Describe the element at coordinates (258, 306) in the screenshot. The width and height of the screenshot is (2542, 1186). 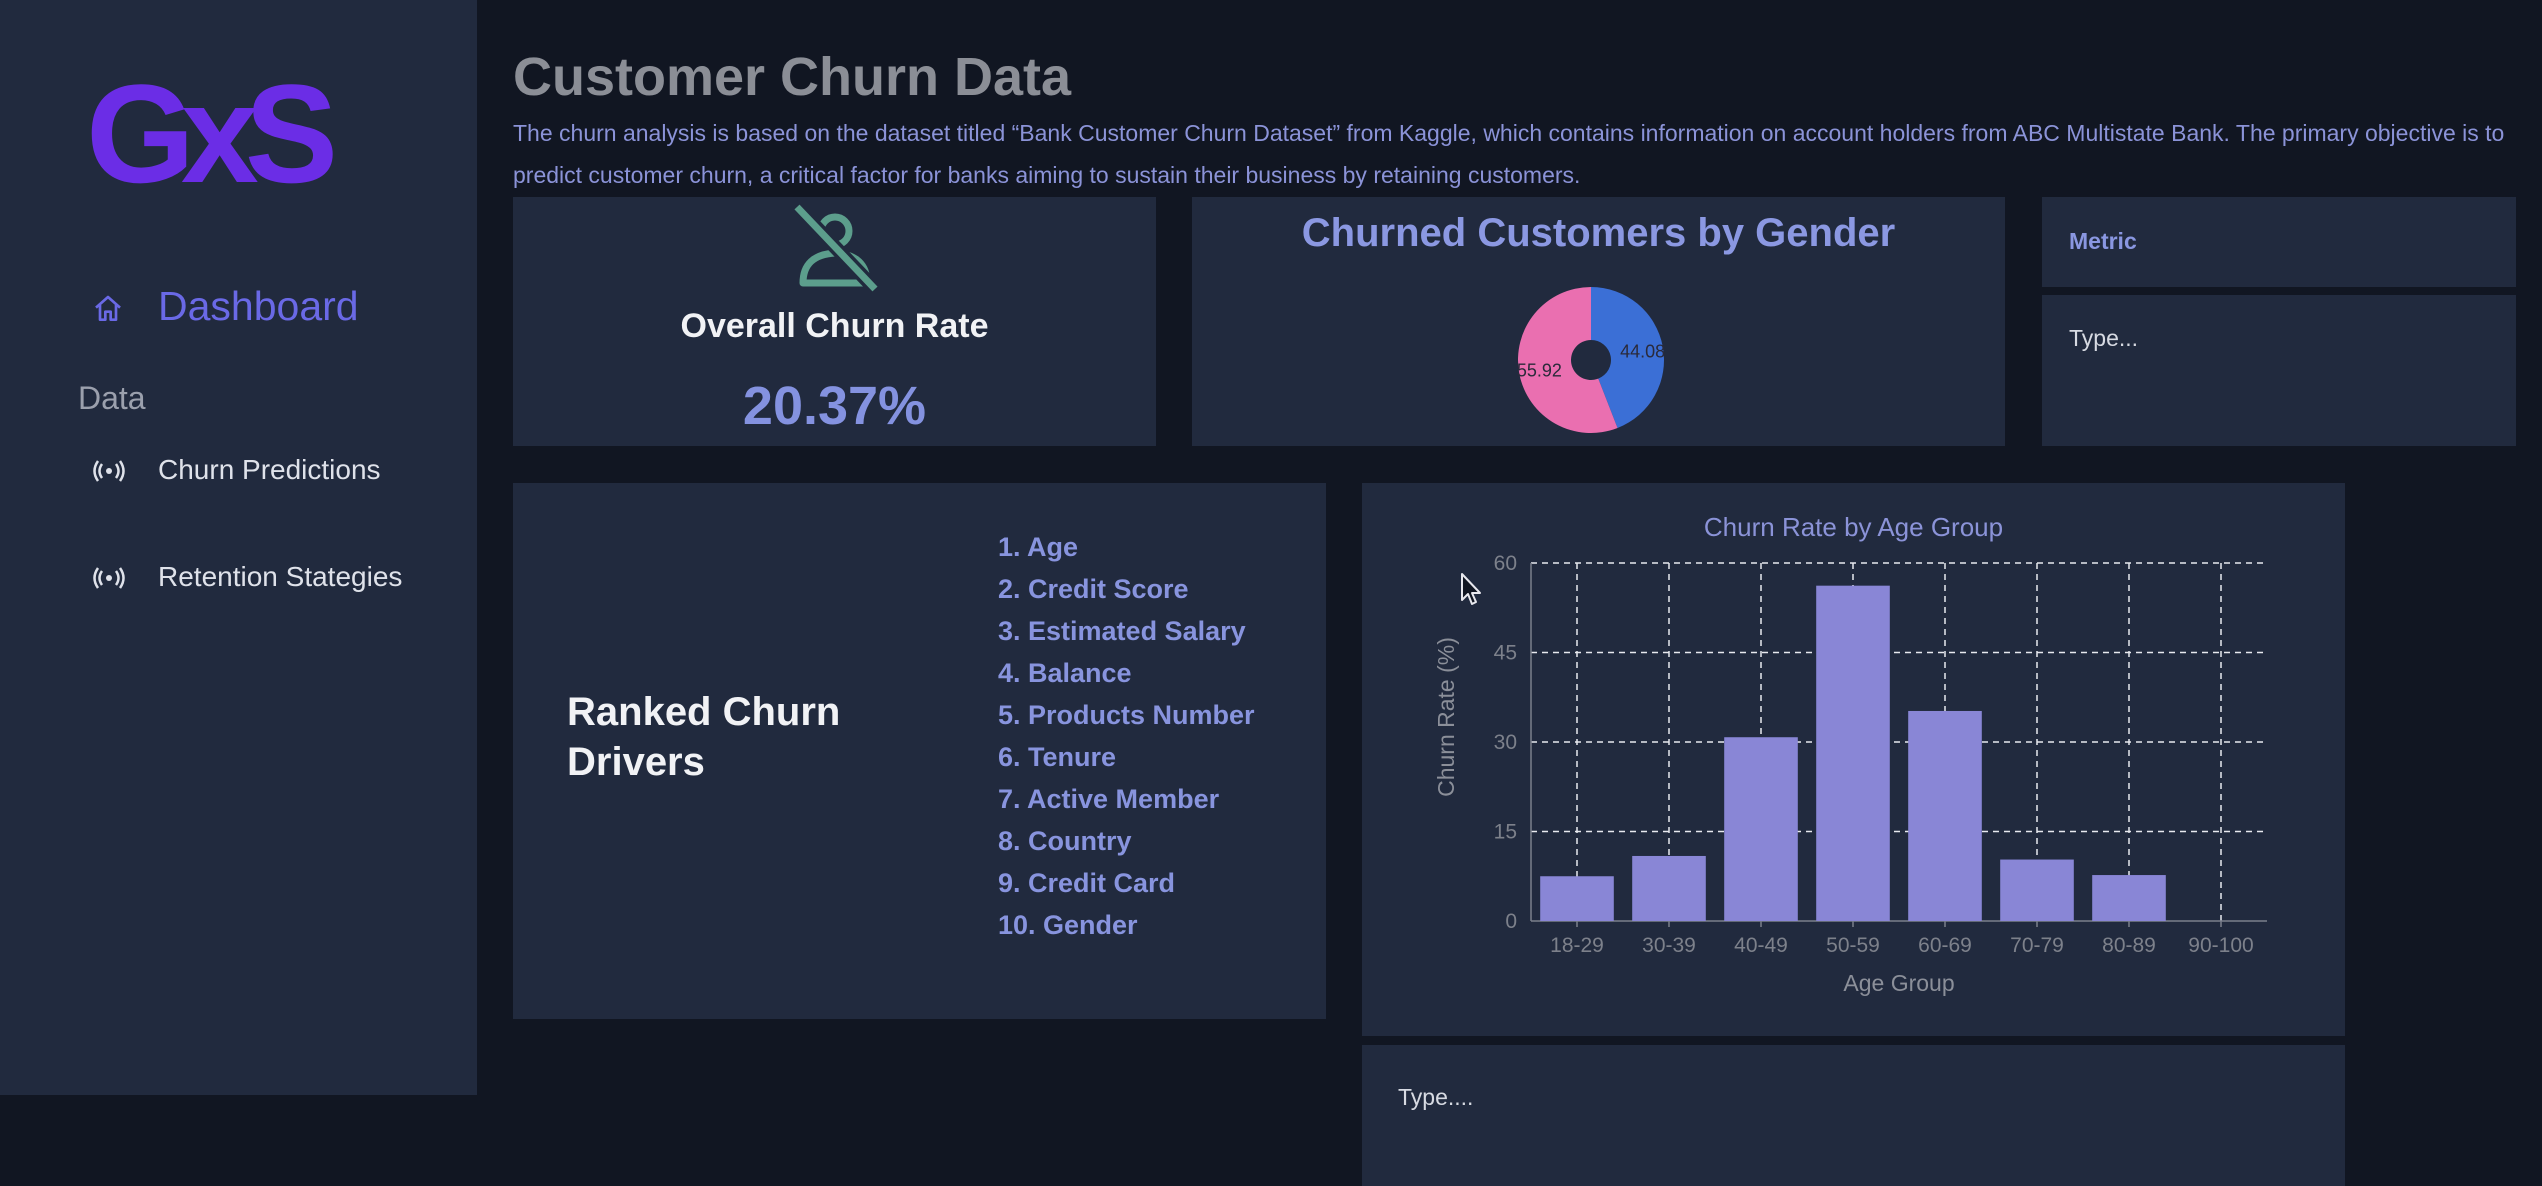
I see `nav-dashboard: Dashboard` at that location.